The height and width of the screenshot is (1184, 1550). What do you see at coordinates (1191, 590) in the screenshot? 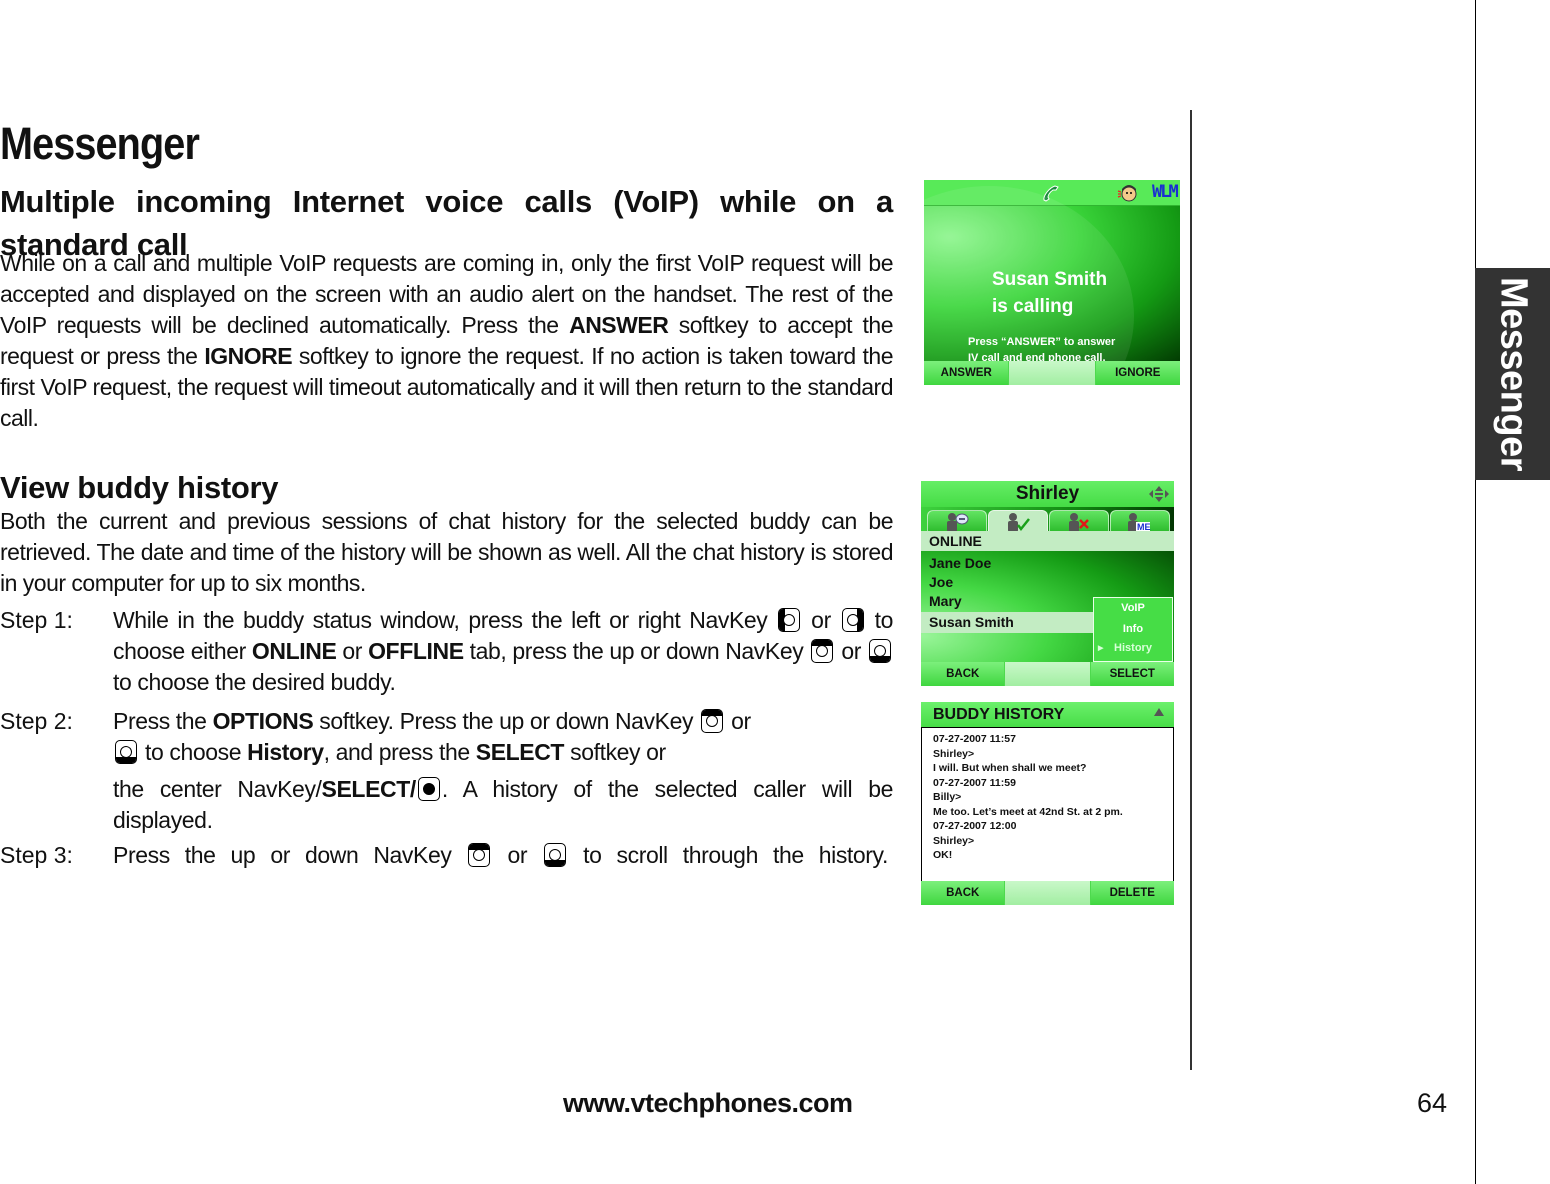
I see `divider-line` at bounding box center [1191, 590].